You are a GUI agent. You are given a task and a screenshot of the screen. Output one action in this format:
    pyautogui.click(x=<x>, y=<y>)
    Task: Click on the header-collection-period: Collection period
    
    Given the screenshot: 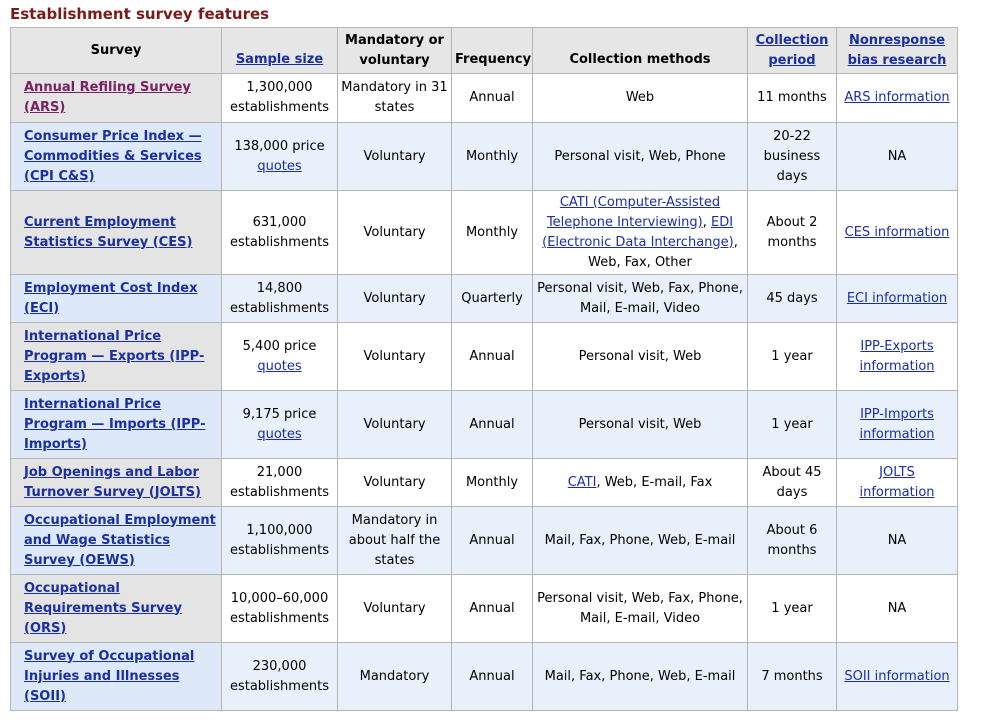 What is the action you would take?
    pyautogui.click(x=792, y=50)
    